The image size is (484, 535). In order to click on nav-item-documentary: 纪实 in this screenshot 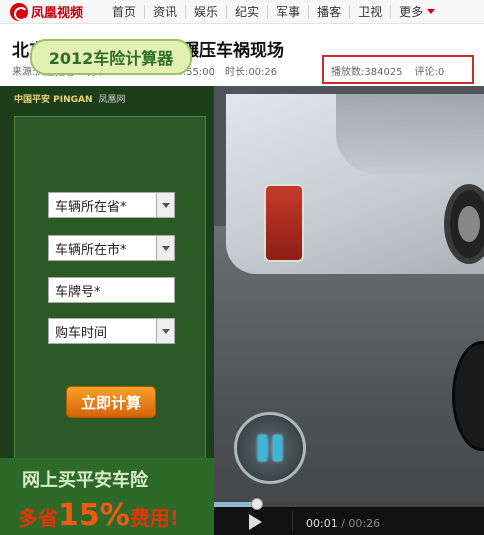, I will do `click(246, 11)`.